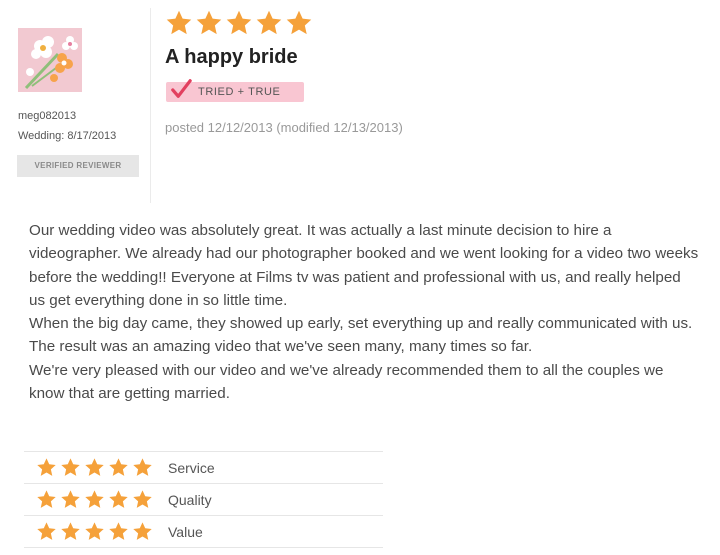  I want to click on check-icon, so click(181, 88).